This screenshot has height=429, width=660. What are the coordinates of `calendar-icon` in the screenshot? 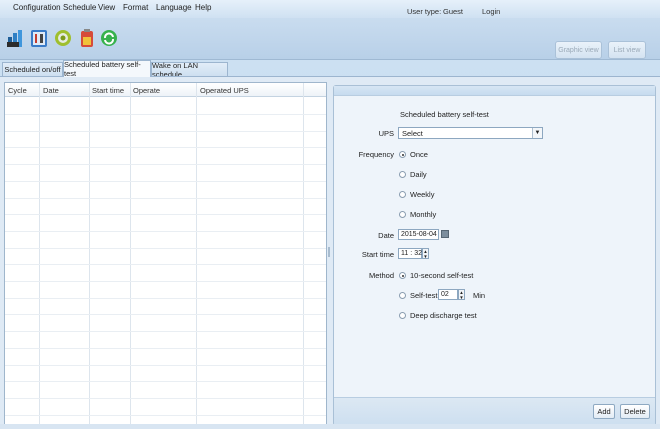 It's located at (445, 234).